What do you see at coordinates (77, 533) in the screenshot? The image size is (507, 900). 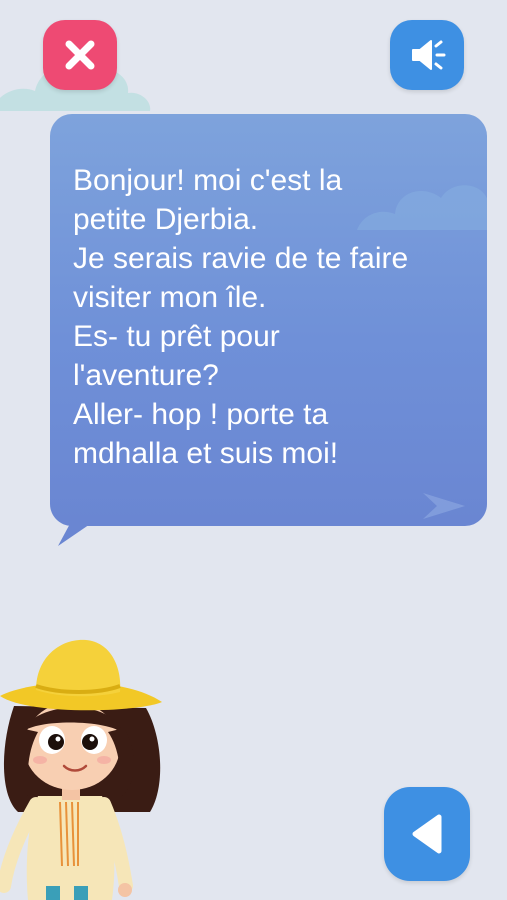 I see `speech-bubble-tail` at bounding box center [77, 533].